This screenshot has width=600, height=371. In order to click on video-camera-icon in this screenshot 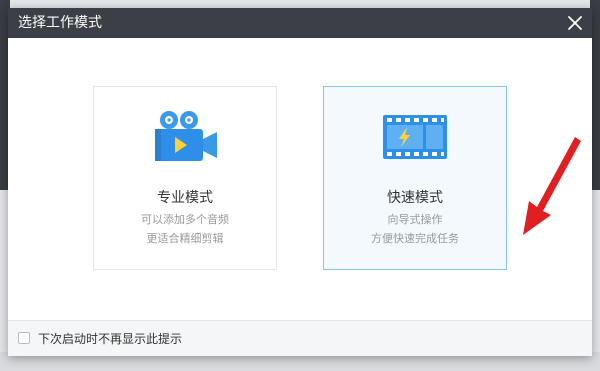, I will do `click(186, 136)`.